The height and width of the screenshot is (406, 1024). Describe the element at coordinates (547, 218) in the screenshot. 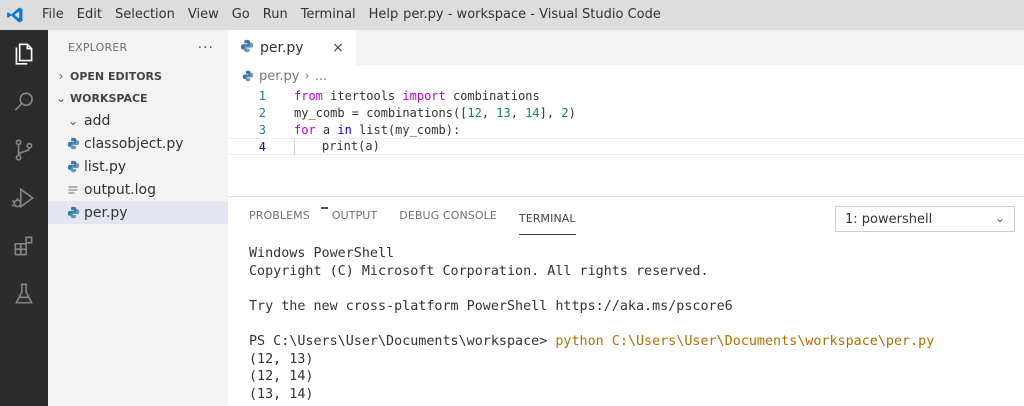

I see `tab-terminal: TERMINAL` at that location.